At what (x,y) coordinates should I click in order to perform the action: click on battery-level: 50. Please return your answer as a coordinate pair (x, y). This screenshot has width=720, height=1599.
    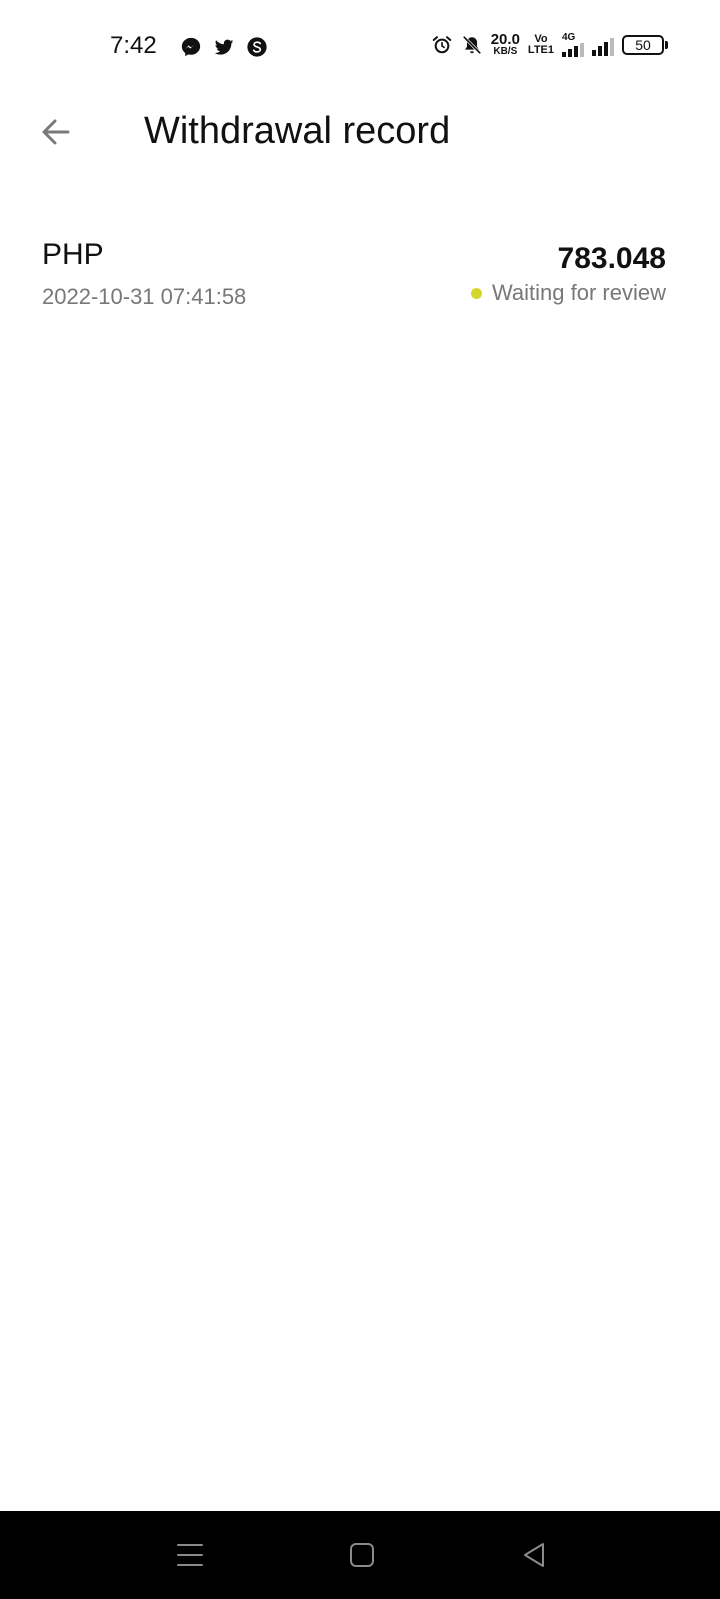
    Looking at the image, I should click on (643, 44).